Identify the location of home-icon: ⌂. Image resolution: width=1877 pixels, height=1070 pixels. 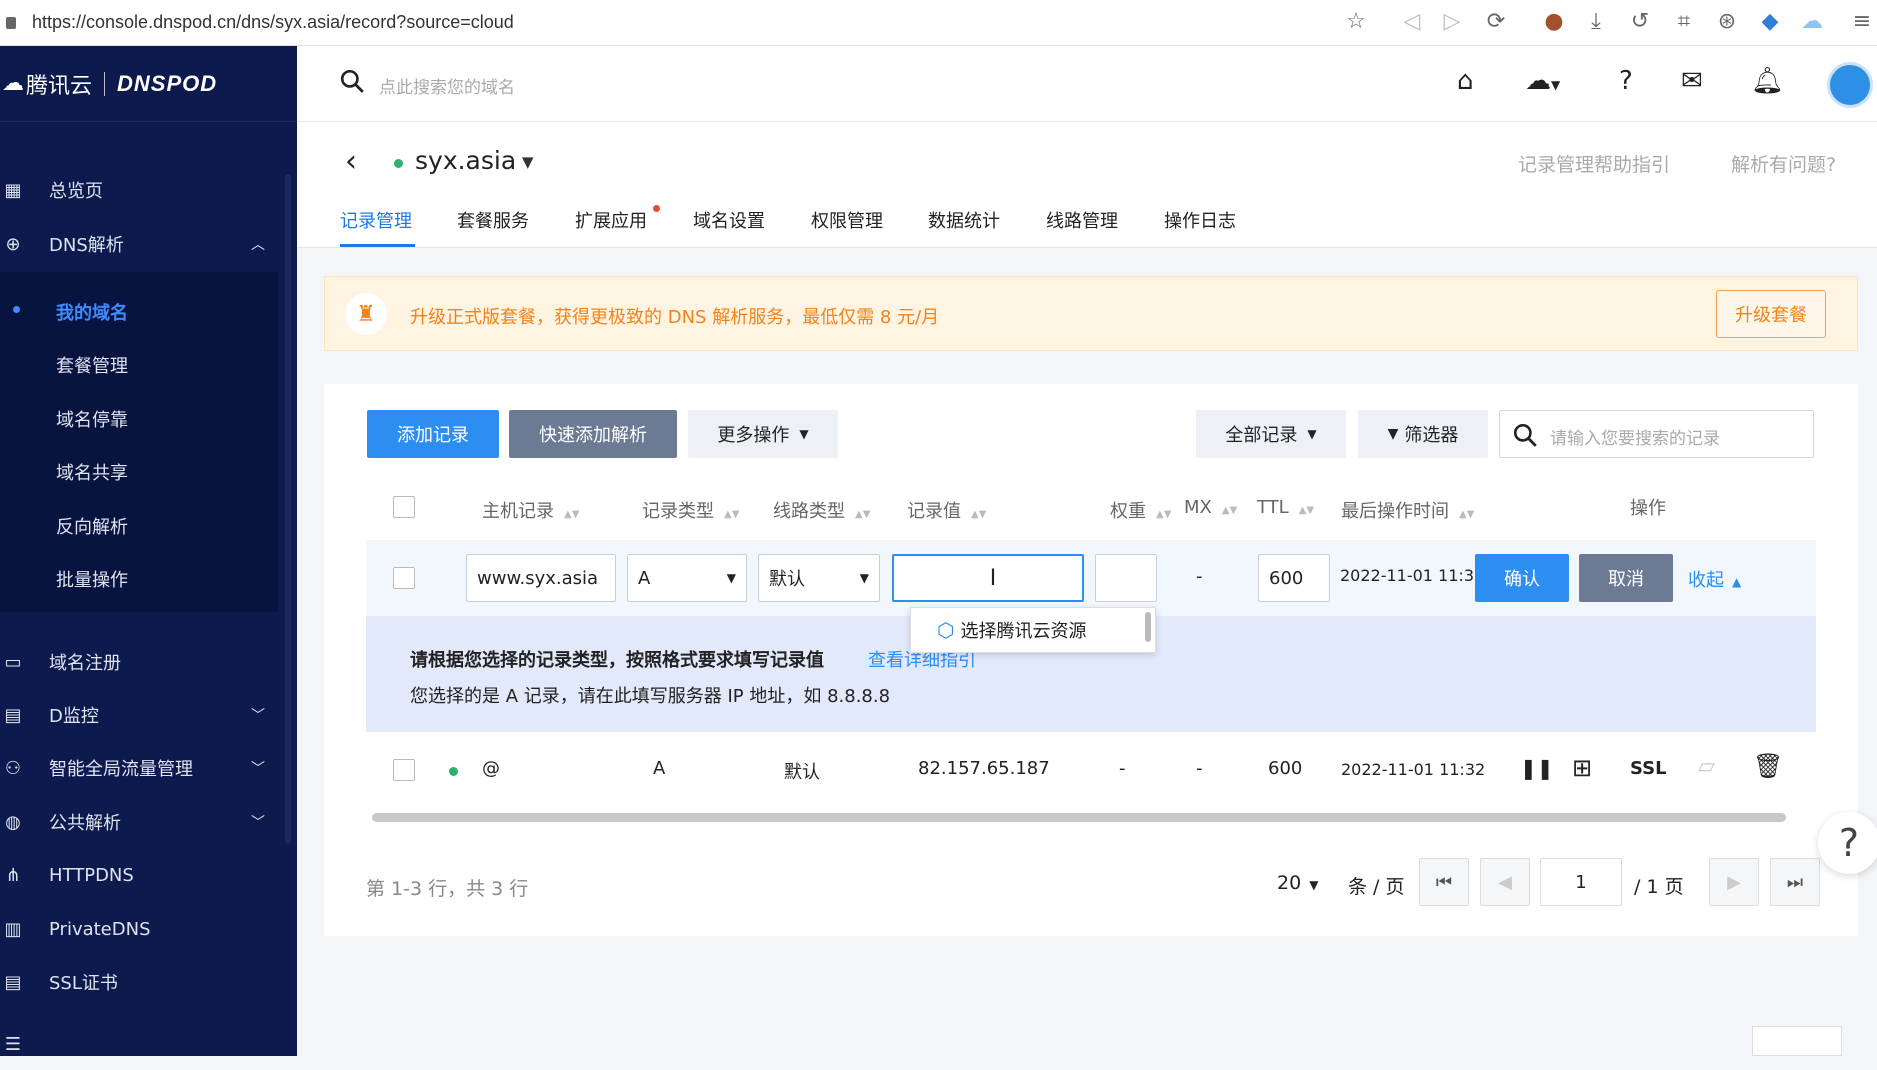
(1465, 81).